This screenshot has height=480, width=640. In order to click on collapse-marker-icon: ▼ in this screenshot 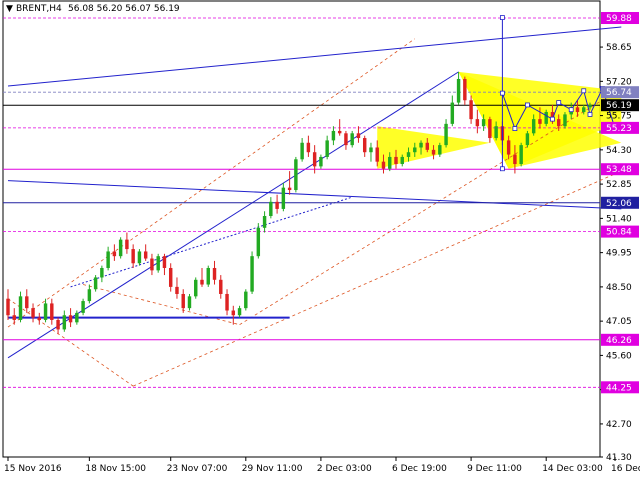, I will do `click(9, 9)`.